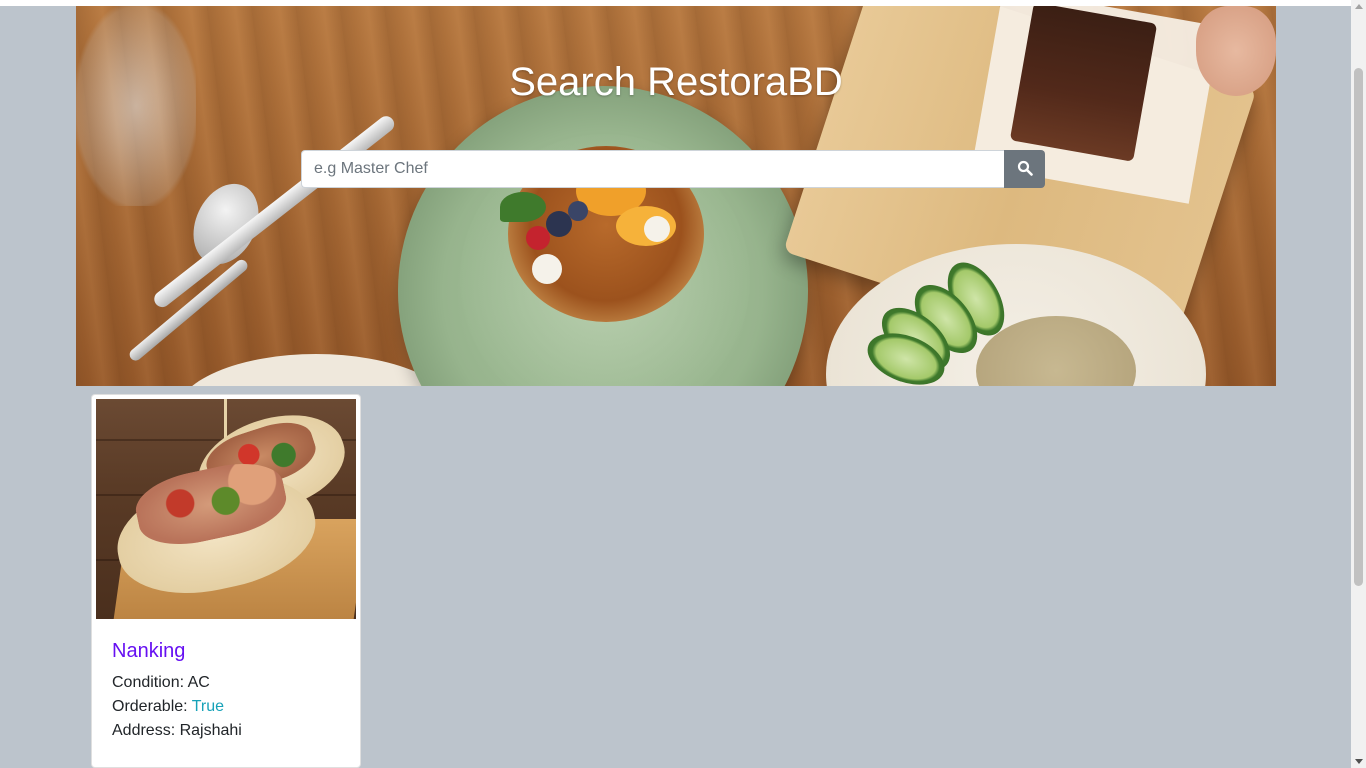 Image resolution: width=1366 pixels, height=768 pixels. Describe the element at coordinates (210, 730) in the screenshot. I see `address-value: Rajshahi` at that location.